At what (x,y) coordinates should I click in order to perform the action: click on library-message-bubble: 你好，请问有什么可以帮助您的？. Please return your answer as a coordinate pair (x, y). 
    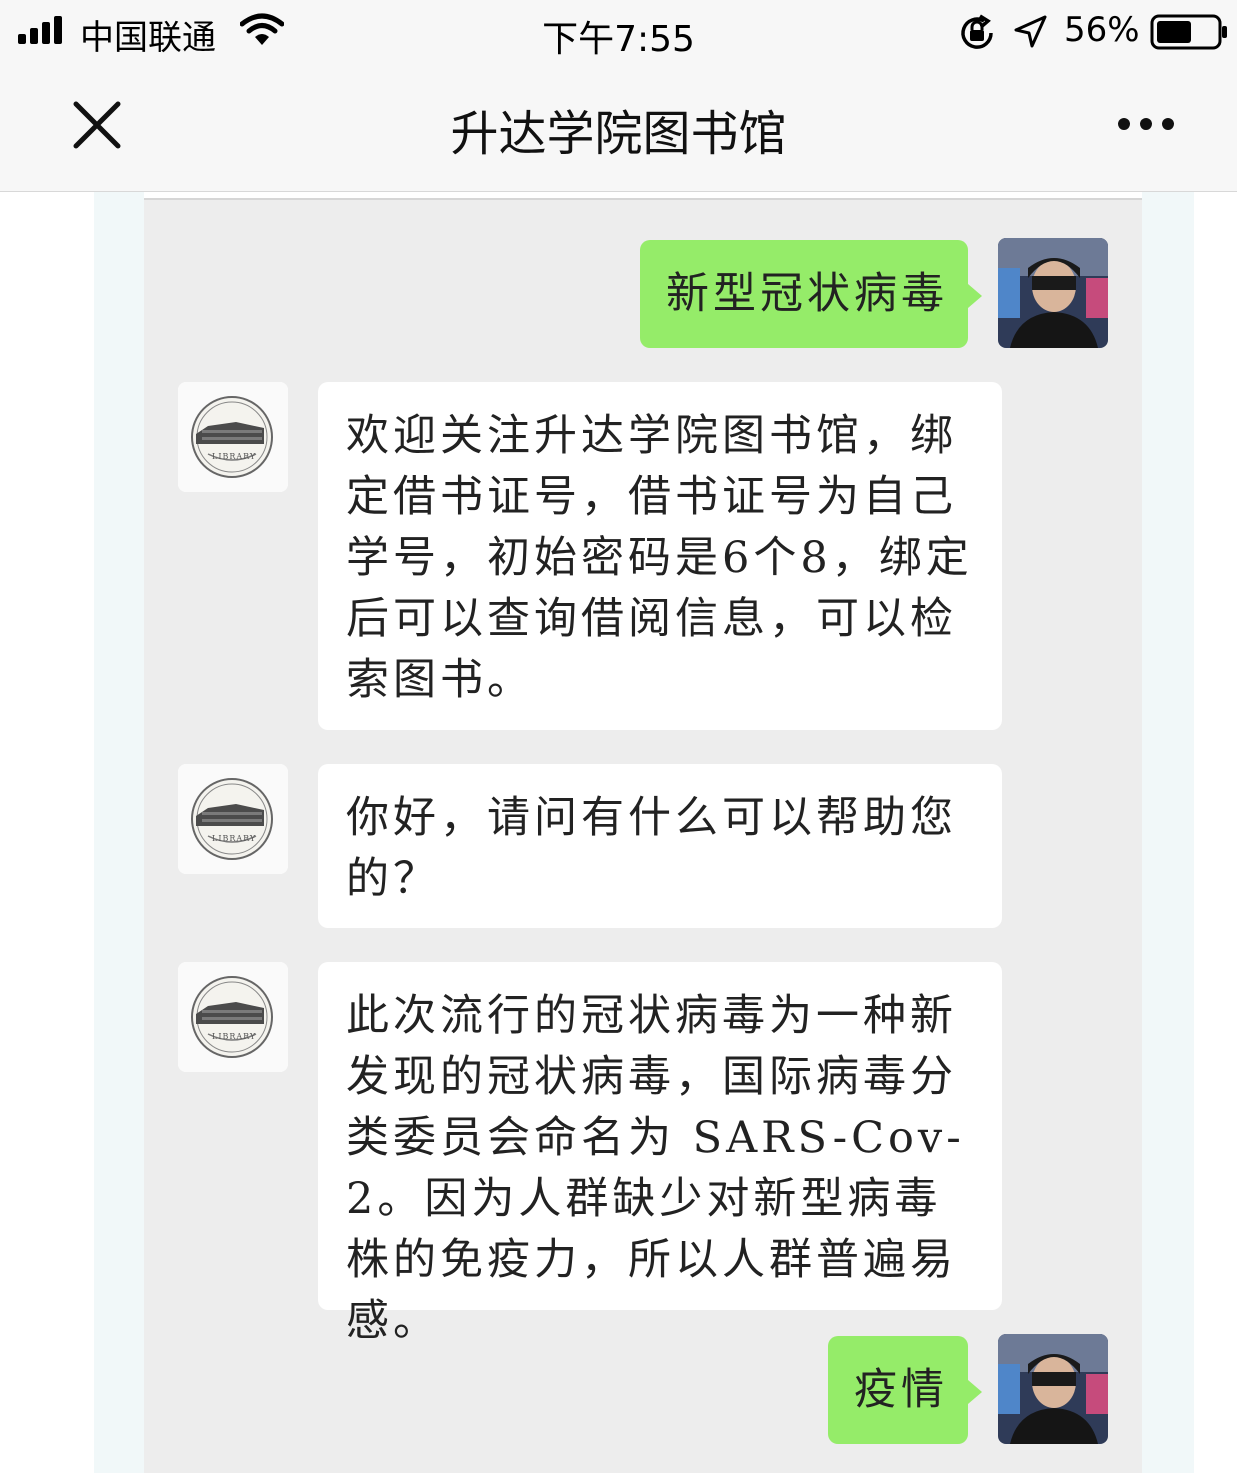
    Looking at the image, I should click on (660, 846).